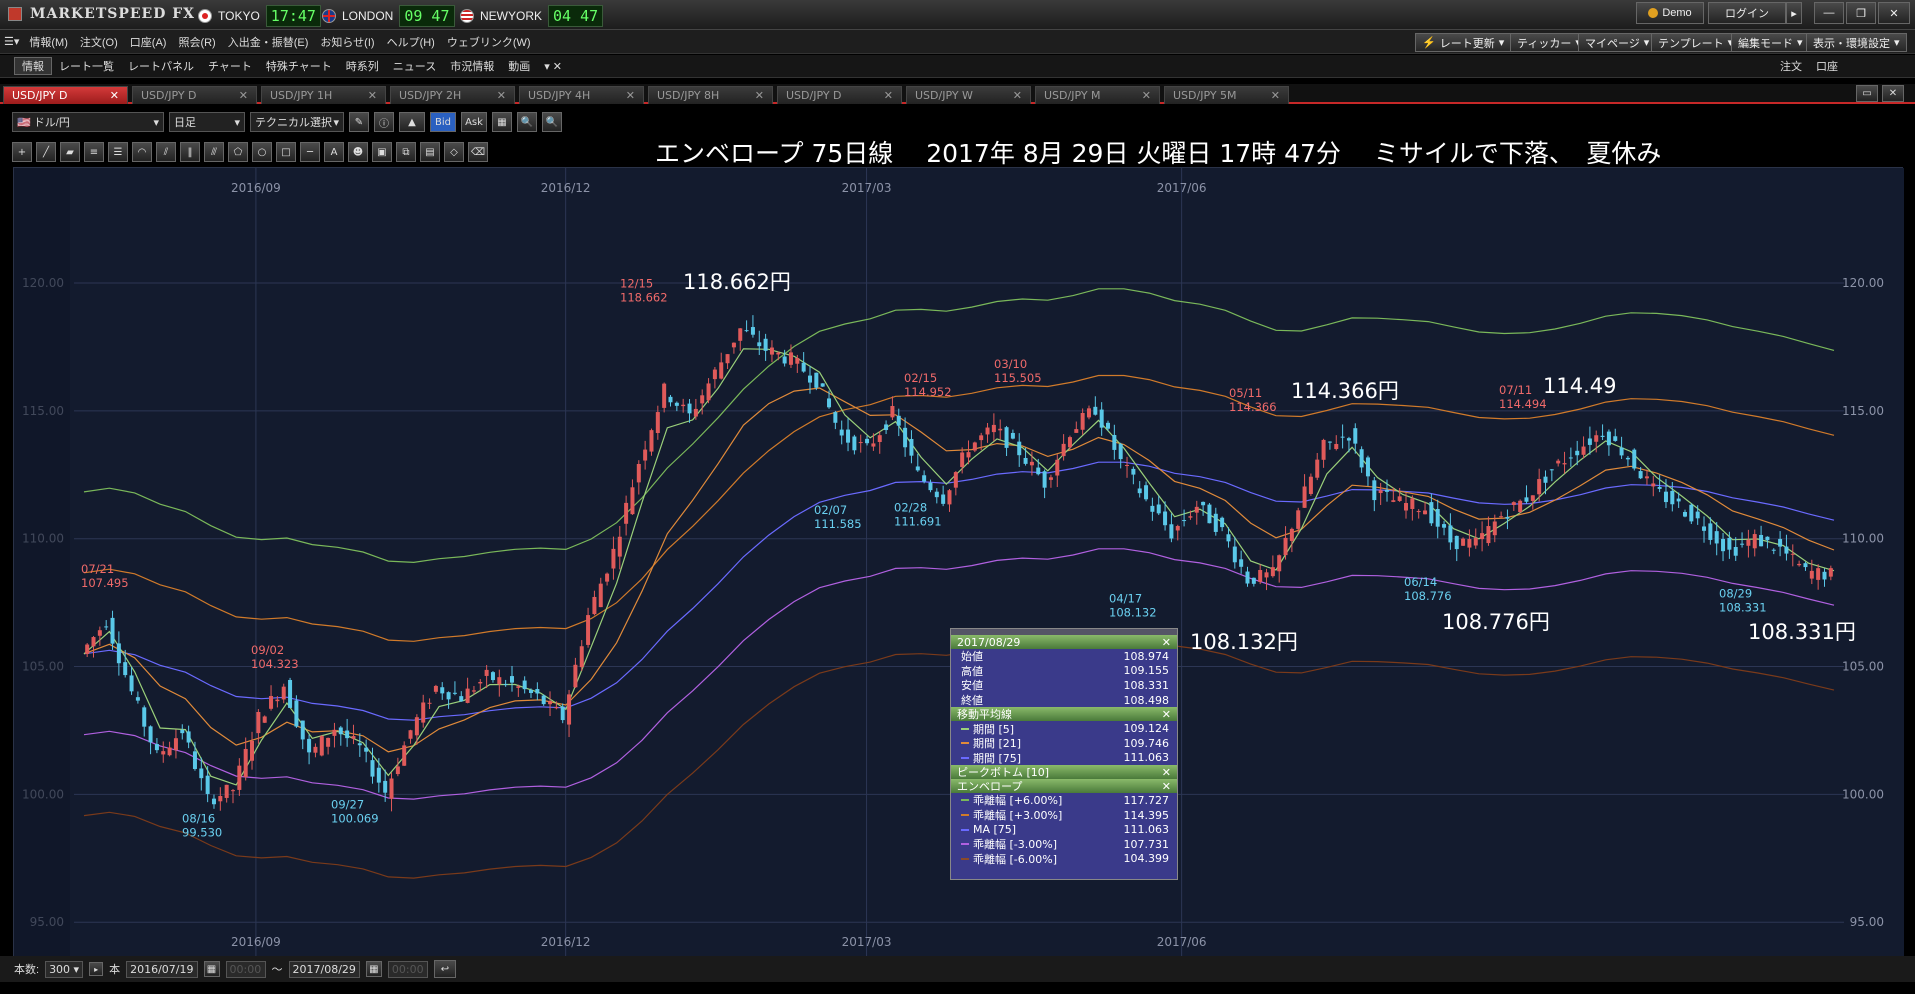  What do you see at coordinates (297, 122) in the screenshot?
I see `technical-select: テクニカル選択 ▾` at bounding box center [297, 122].